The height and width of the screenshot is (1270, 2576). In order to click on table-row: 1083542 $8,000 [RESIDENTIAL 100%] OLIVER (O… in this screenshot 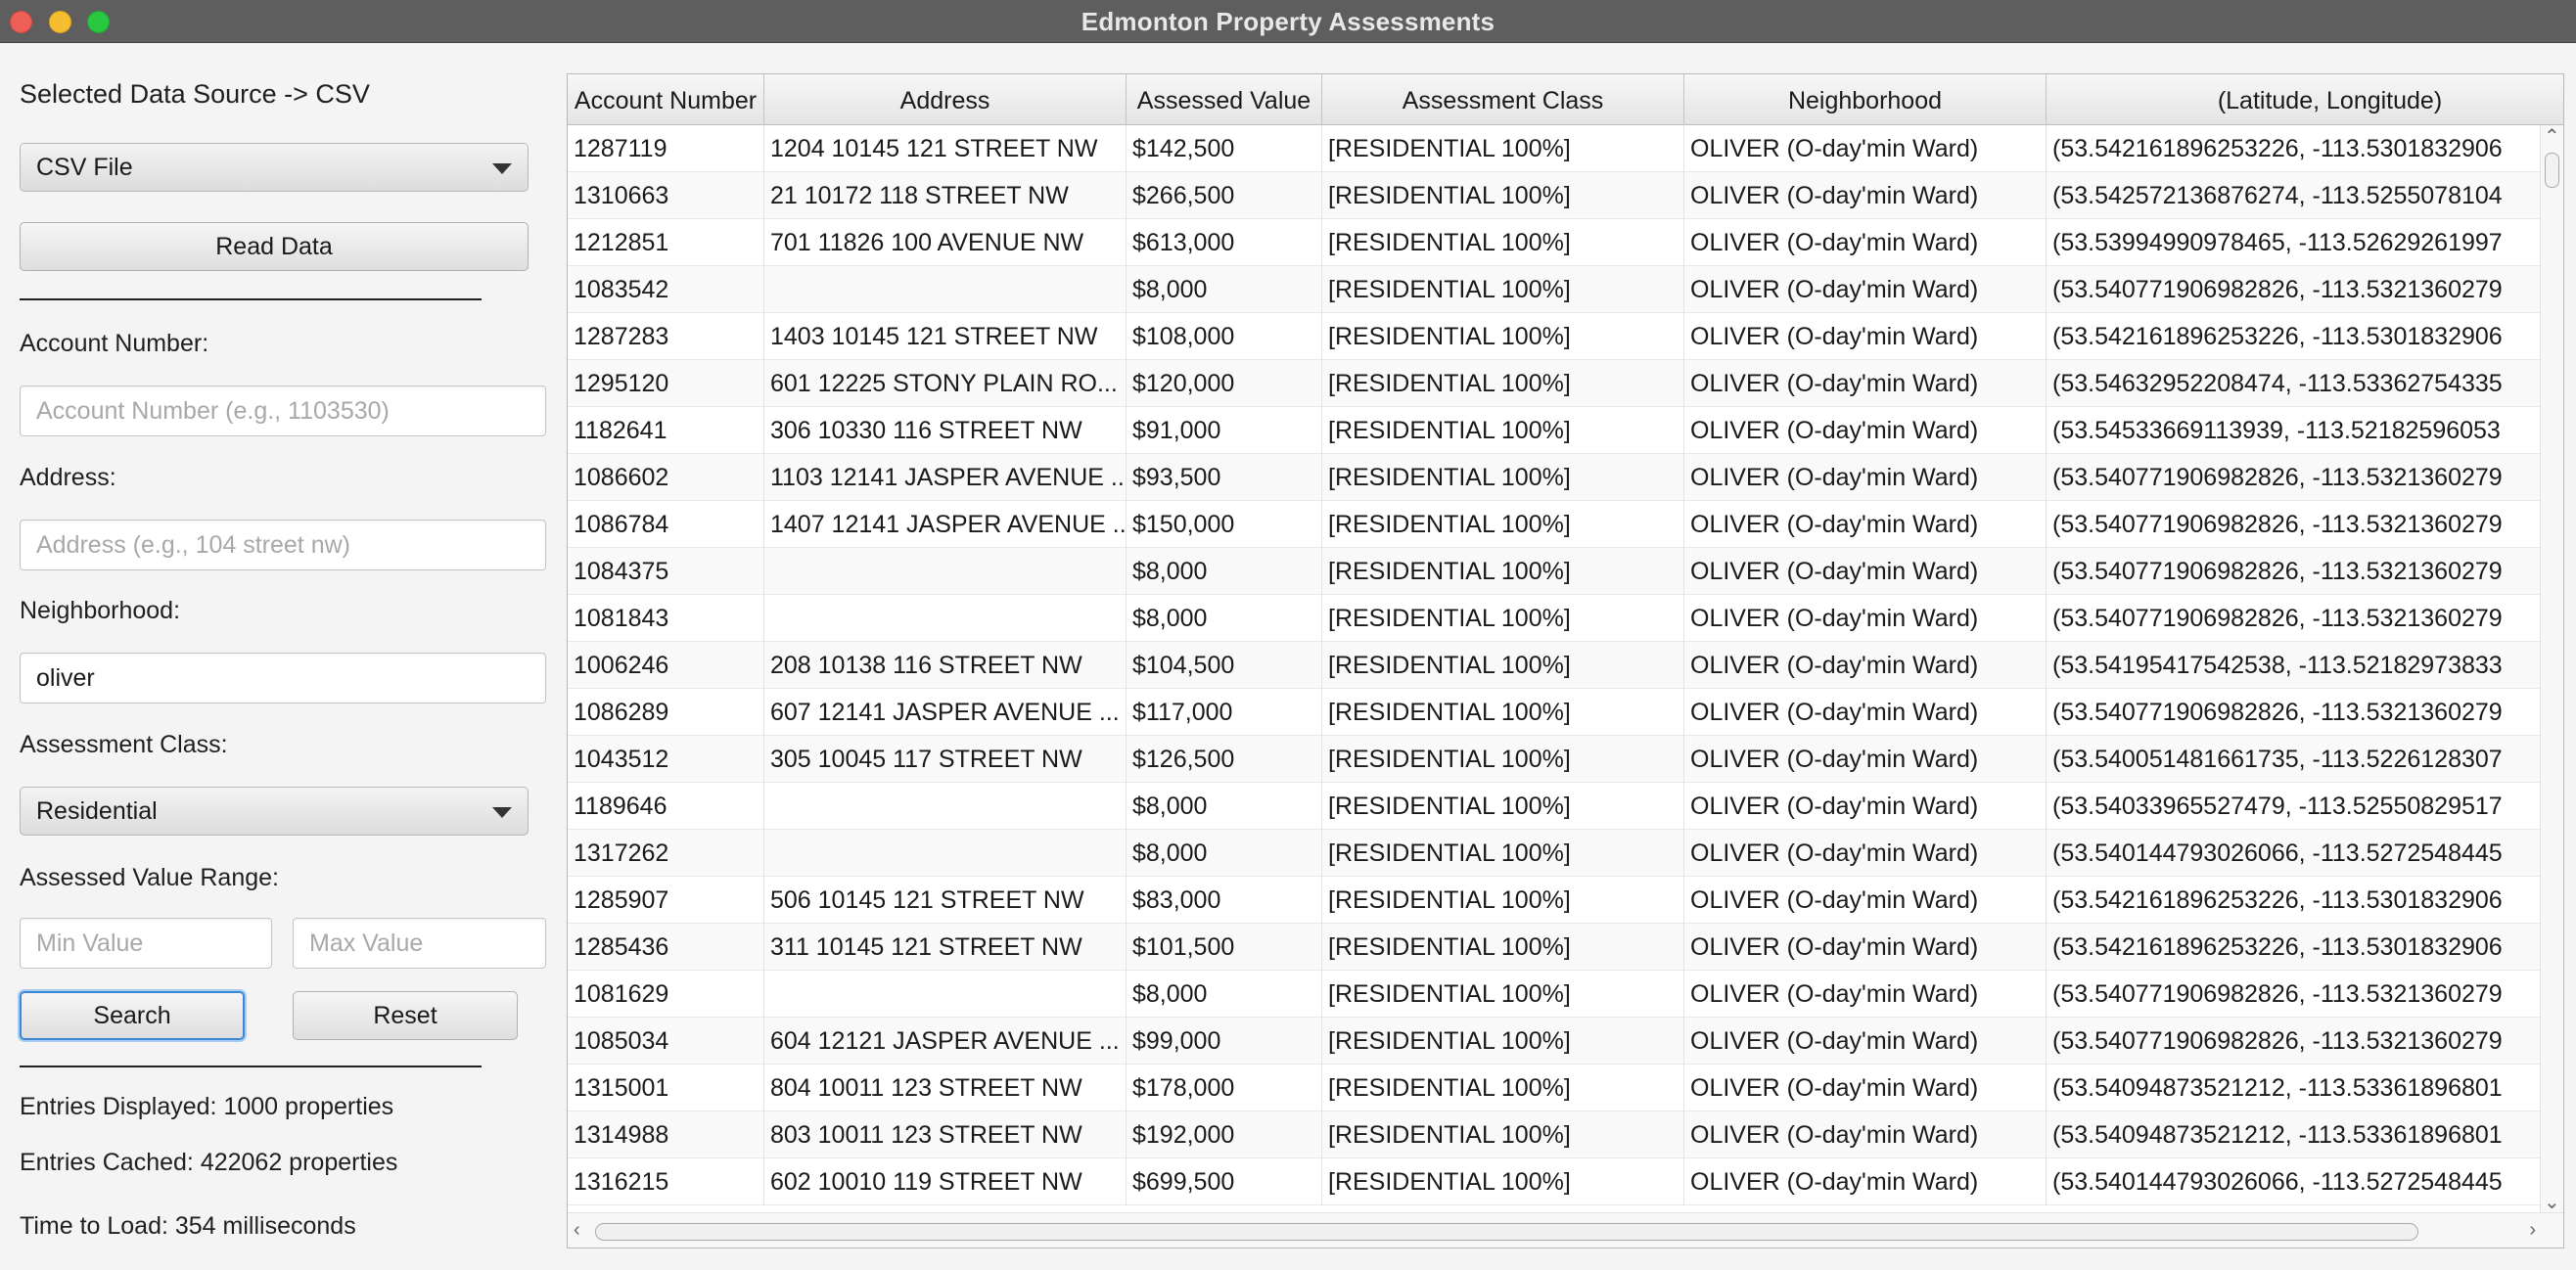, I will do `click(1565, 289)`.